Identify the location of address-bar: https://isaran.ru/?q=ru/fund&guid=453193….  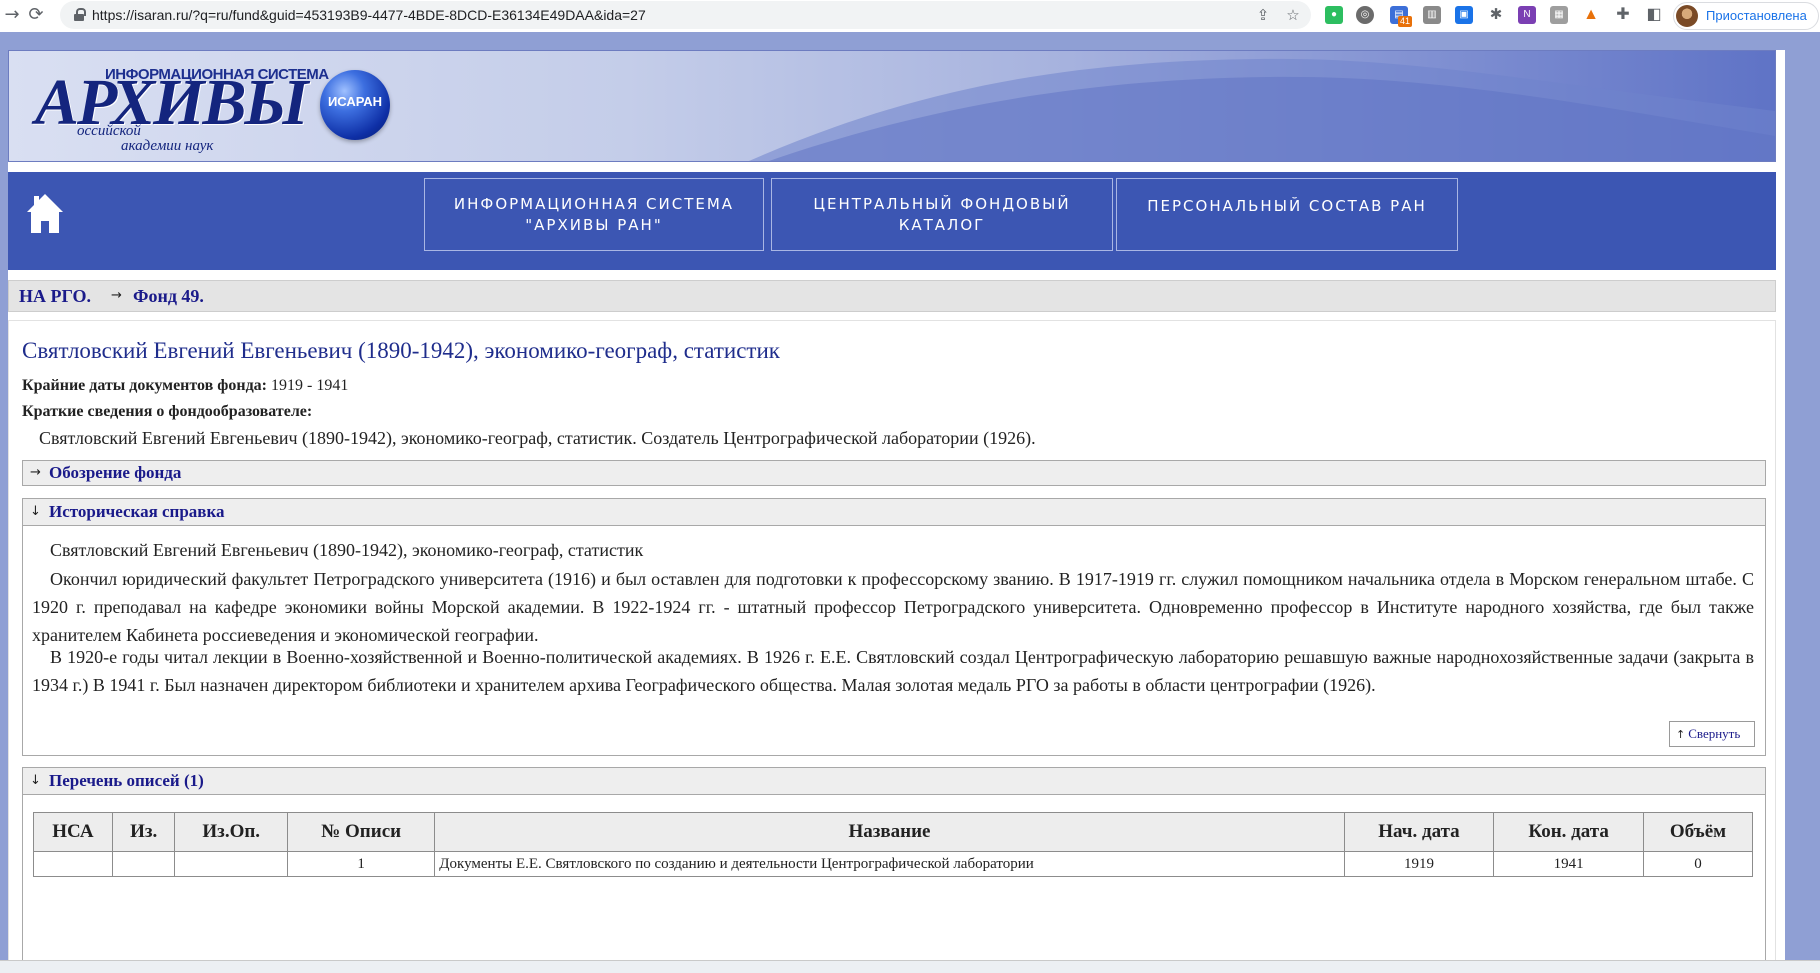
(685, 15).